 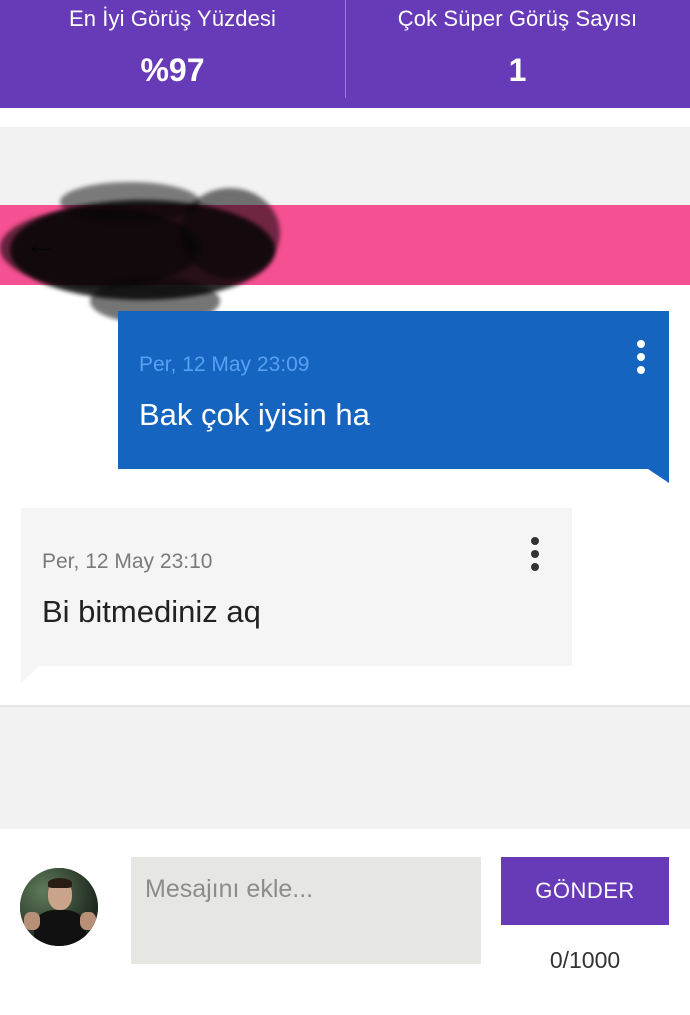 What do you see at coordinates (517, 18) in the screenshot?
I see `super-view-label: Çok Süper Görüş Sayısı` at bounding box center [517, 18].